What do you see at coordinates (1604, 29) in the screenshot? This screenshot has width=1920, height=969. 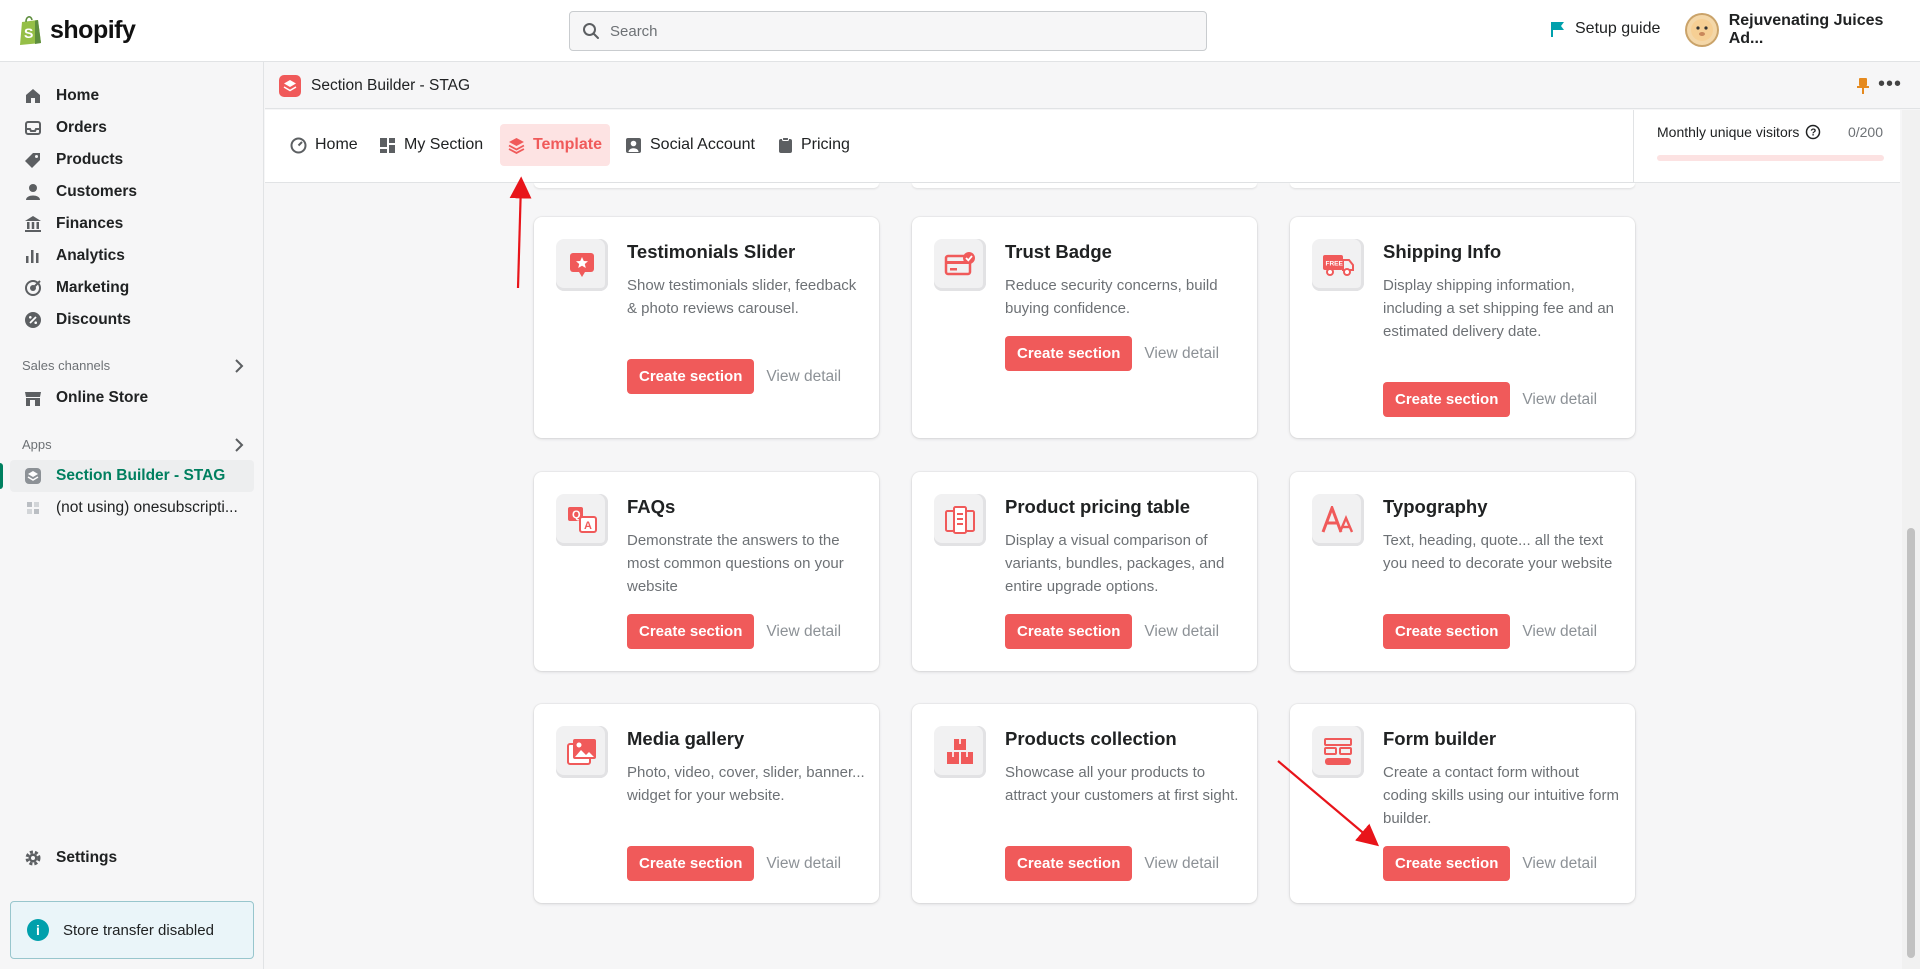 I see `setup-guide-button: Setup guide` at bounding box center [1604, 29].